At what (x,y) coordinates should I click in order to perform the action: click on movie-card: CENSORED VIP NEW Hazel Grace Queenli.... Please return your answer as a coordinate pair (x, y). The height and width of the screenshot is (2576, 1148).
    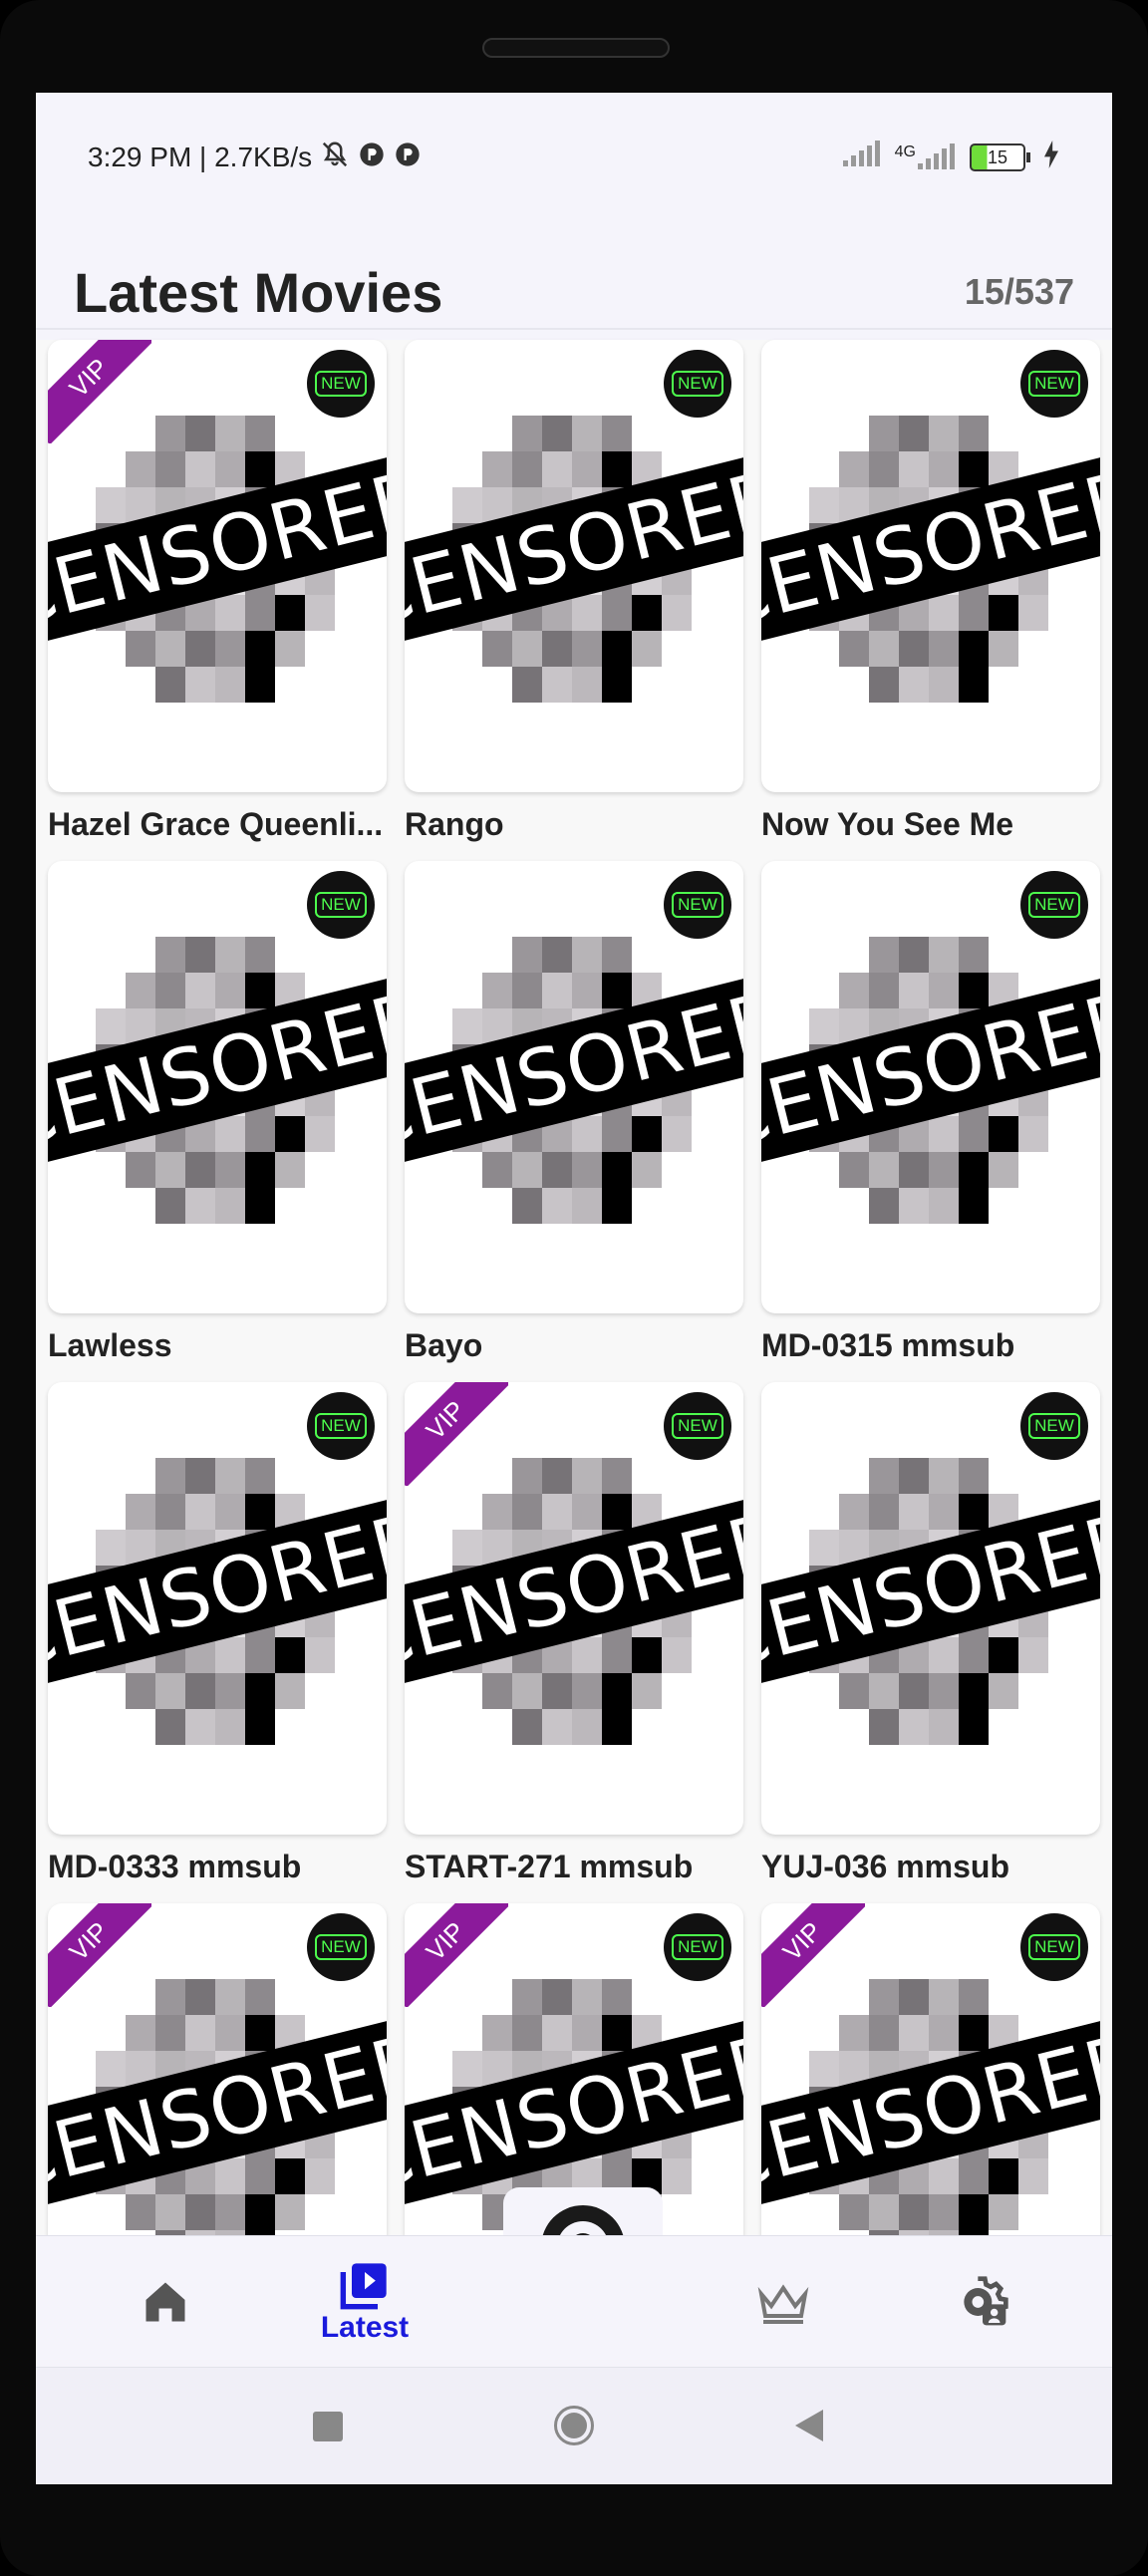
    Looking at the image, I should click on (217, 598).